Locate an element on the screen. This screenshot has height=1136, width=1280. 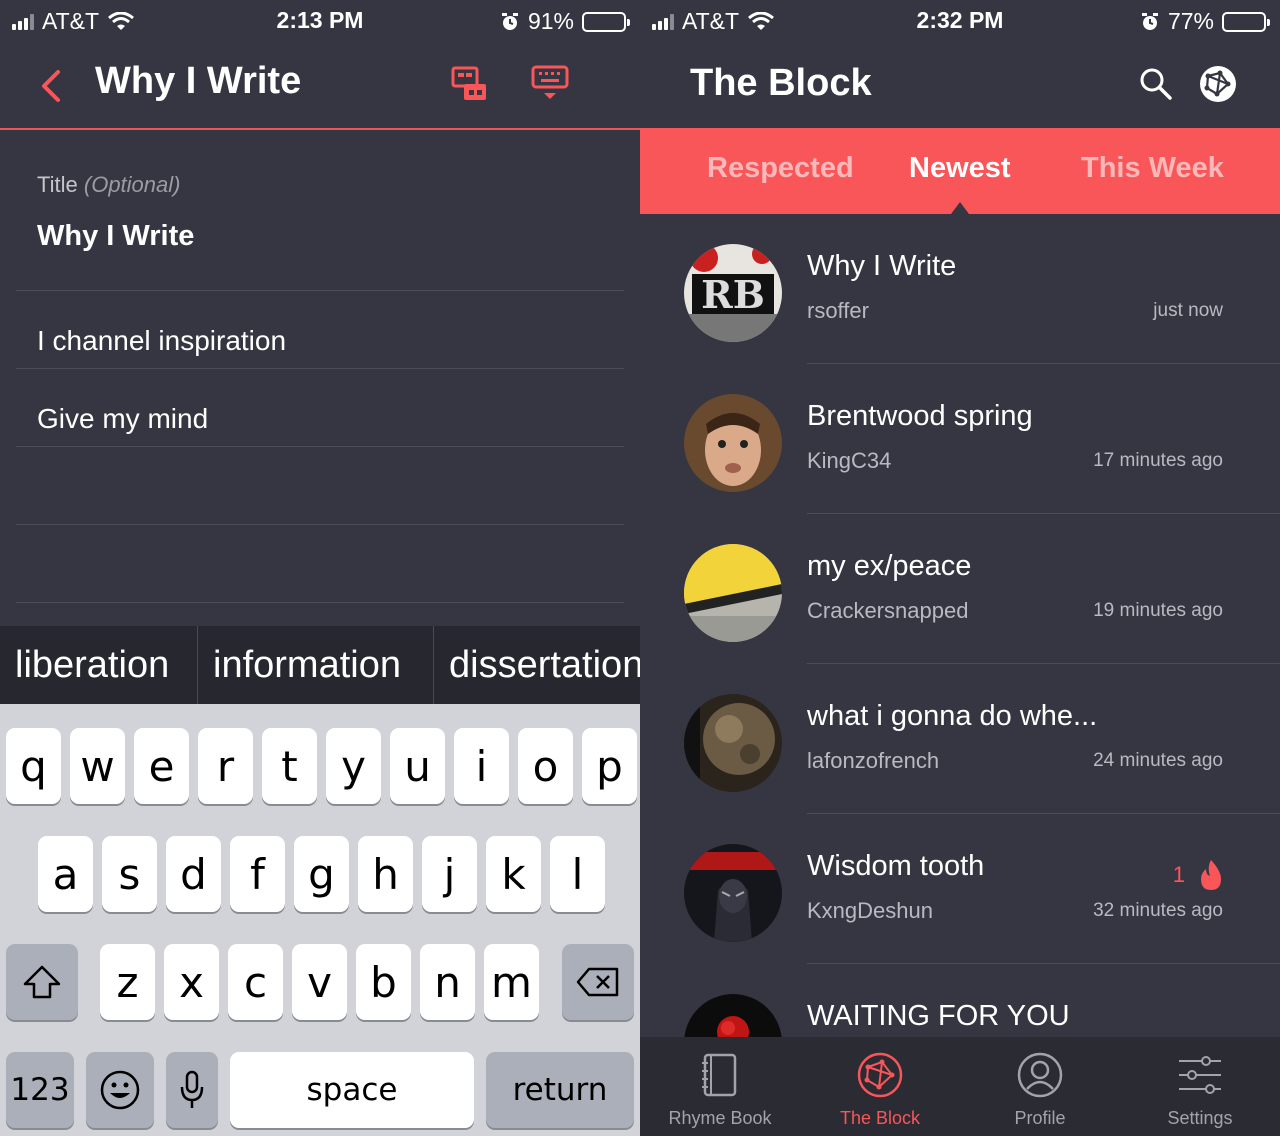
lyric-line-1: I channel inspiration is located at coordinates (161, 341).